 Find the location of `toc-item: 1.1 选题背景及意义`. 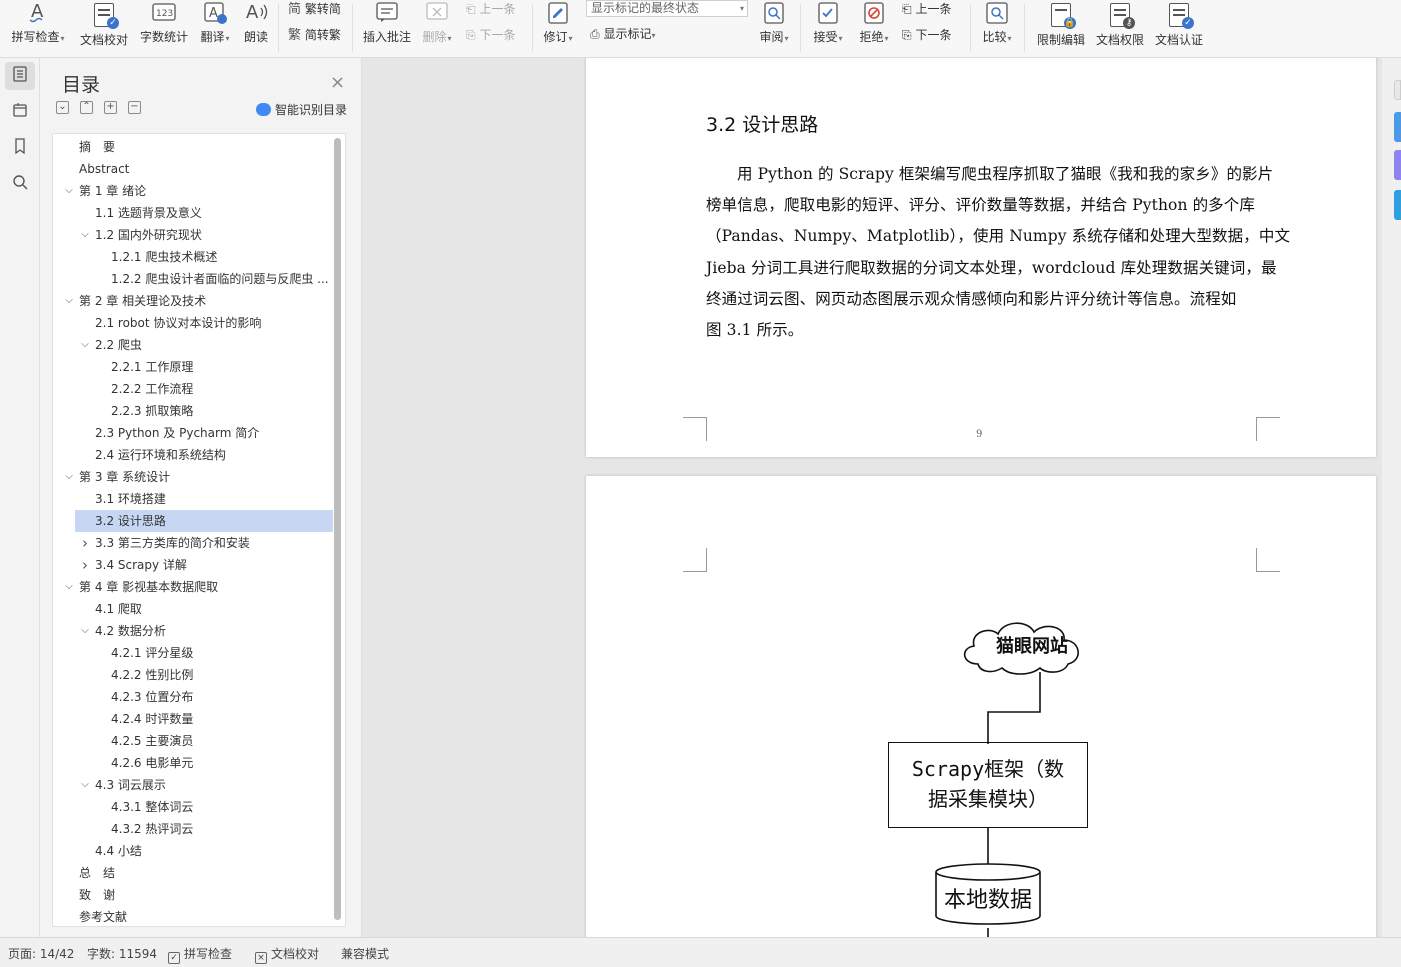

toc-item: 1.1 选题背景及意义 is located at coordinates (214, 213).